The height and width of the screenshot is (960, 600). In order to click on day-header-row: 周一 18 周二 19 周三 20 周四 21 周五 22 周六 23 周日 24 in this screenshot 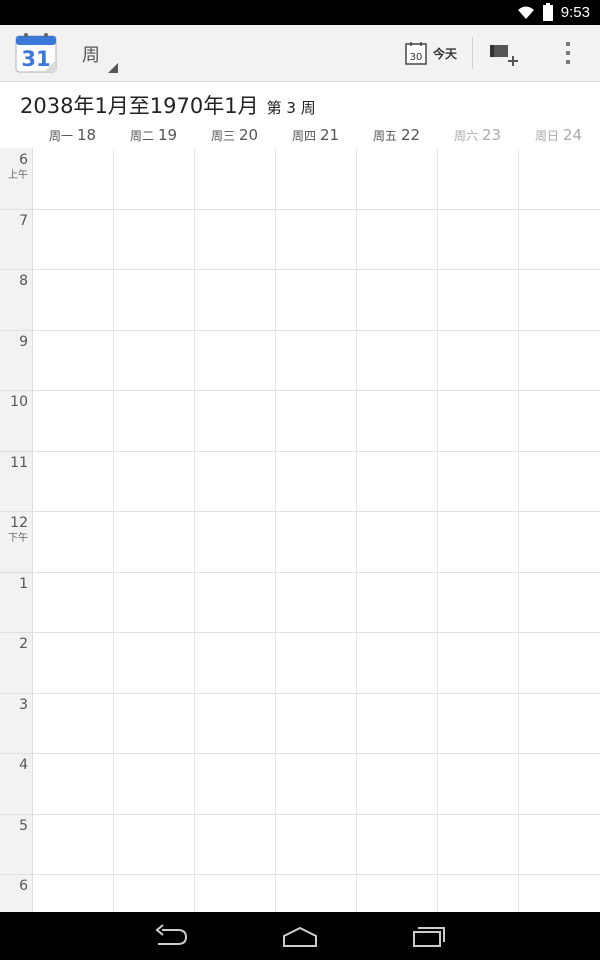, I will do `click(300, 136)`.